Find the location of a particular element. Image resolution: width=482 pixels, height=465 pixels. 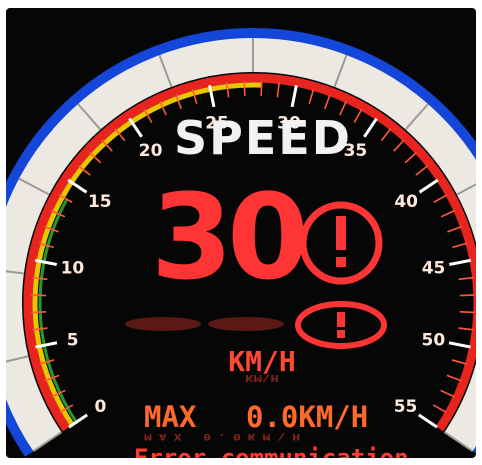

speed-title: SPEED is located at coordinates (263, 138).